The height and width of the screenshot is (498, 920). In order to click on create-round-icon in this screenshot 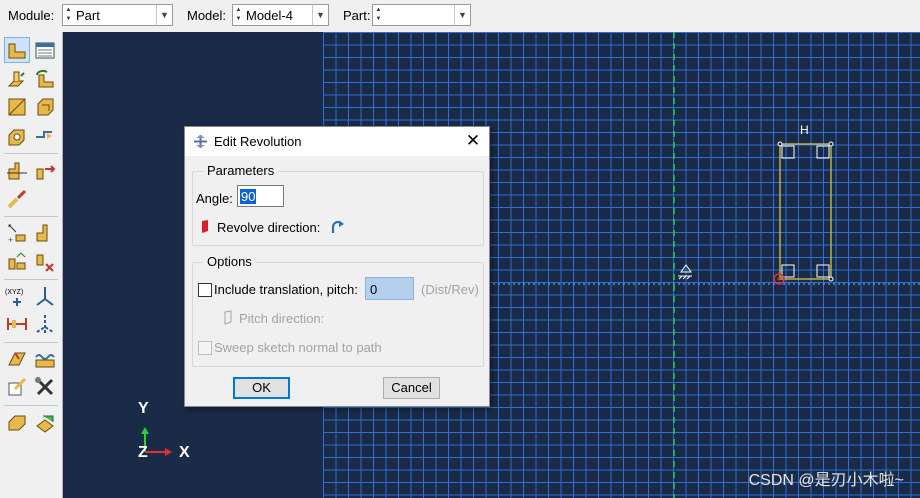, I will do `click(45, 135)`.